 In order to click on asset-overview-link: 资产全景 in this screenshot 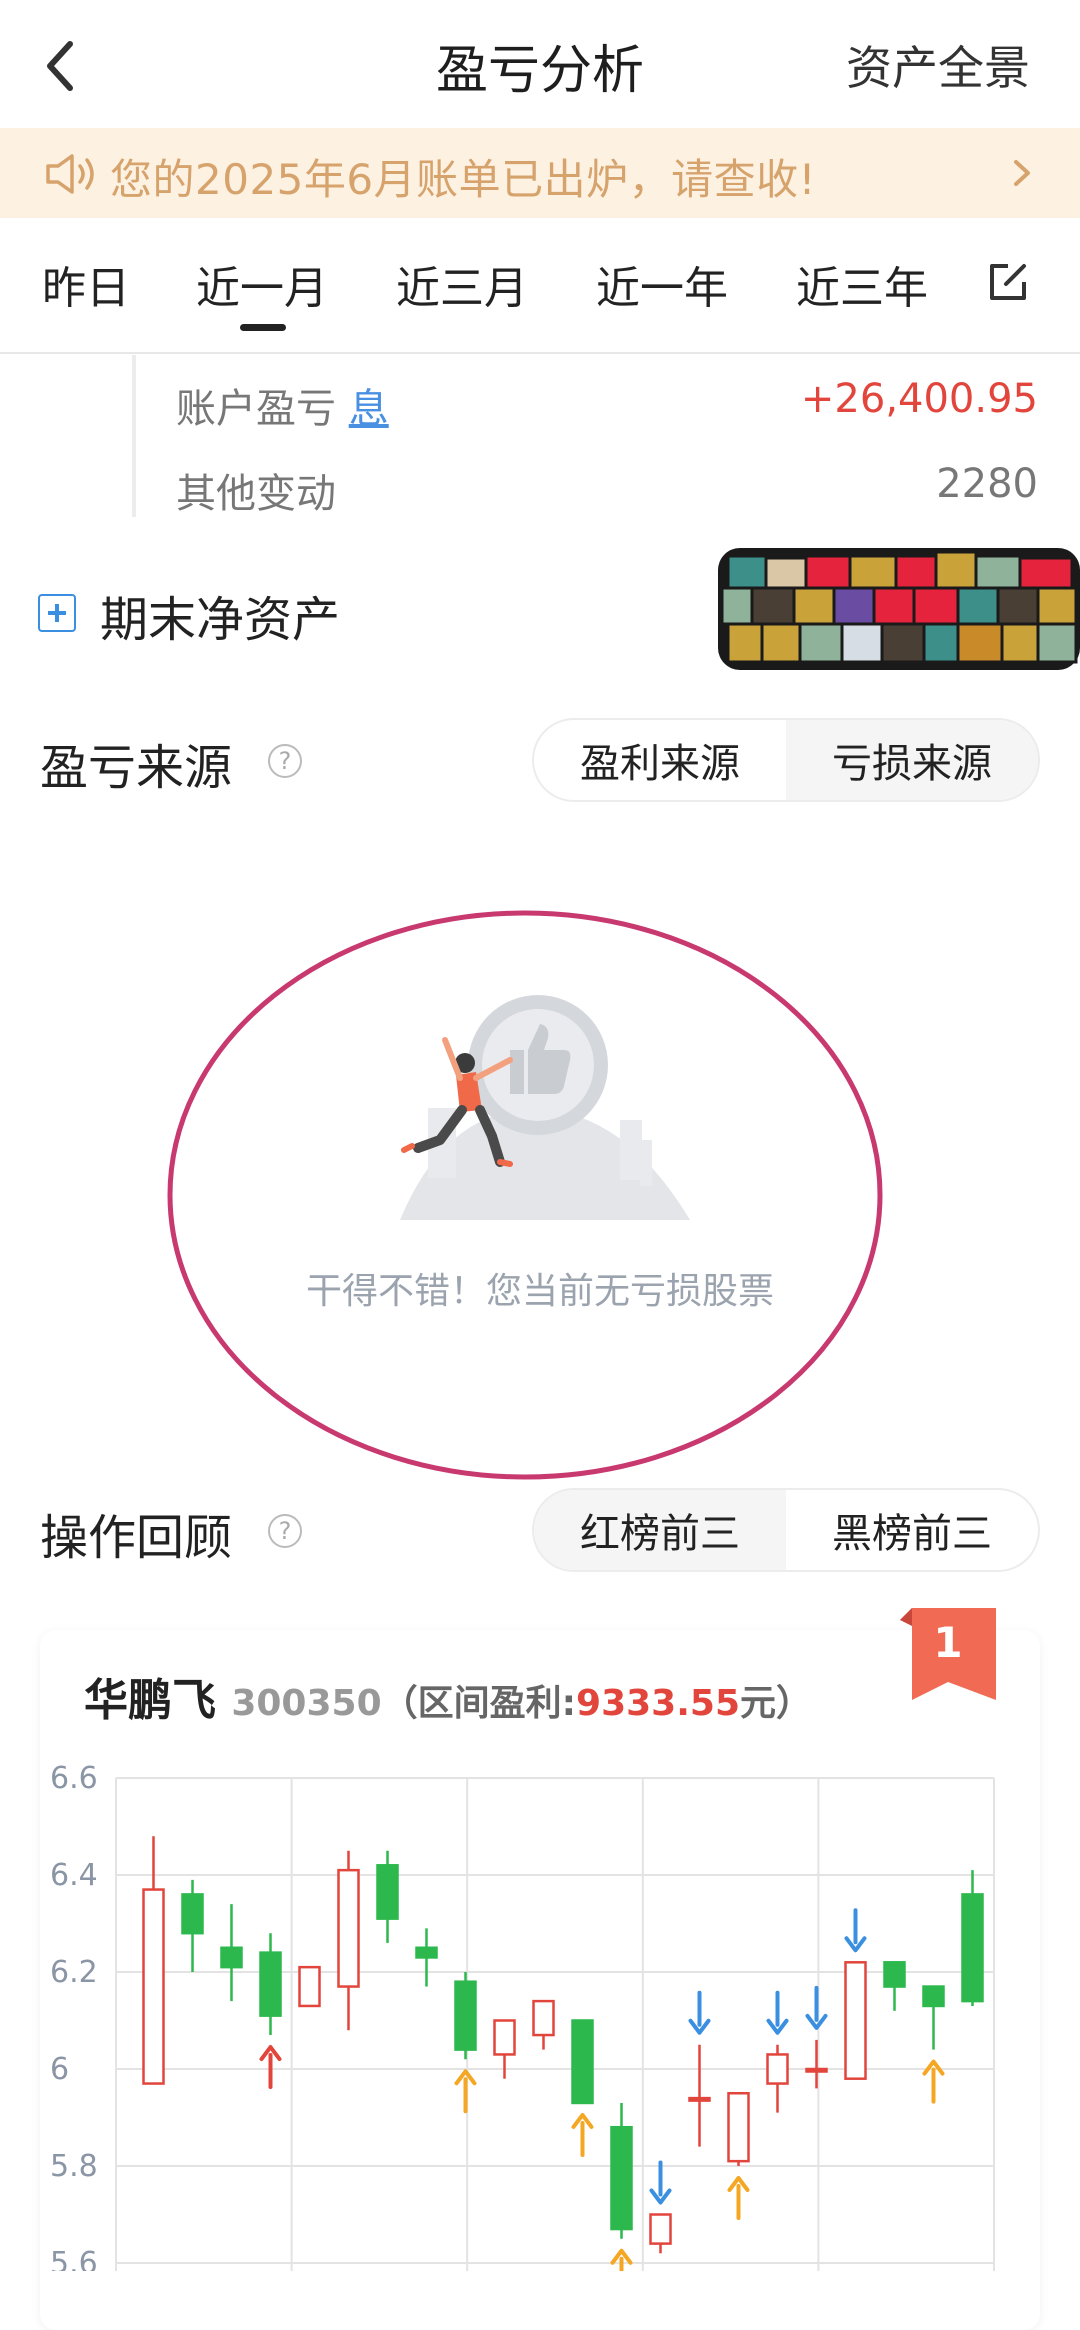, I will do `click(938, 65)`.